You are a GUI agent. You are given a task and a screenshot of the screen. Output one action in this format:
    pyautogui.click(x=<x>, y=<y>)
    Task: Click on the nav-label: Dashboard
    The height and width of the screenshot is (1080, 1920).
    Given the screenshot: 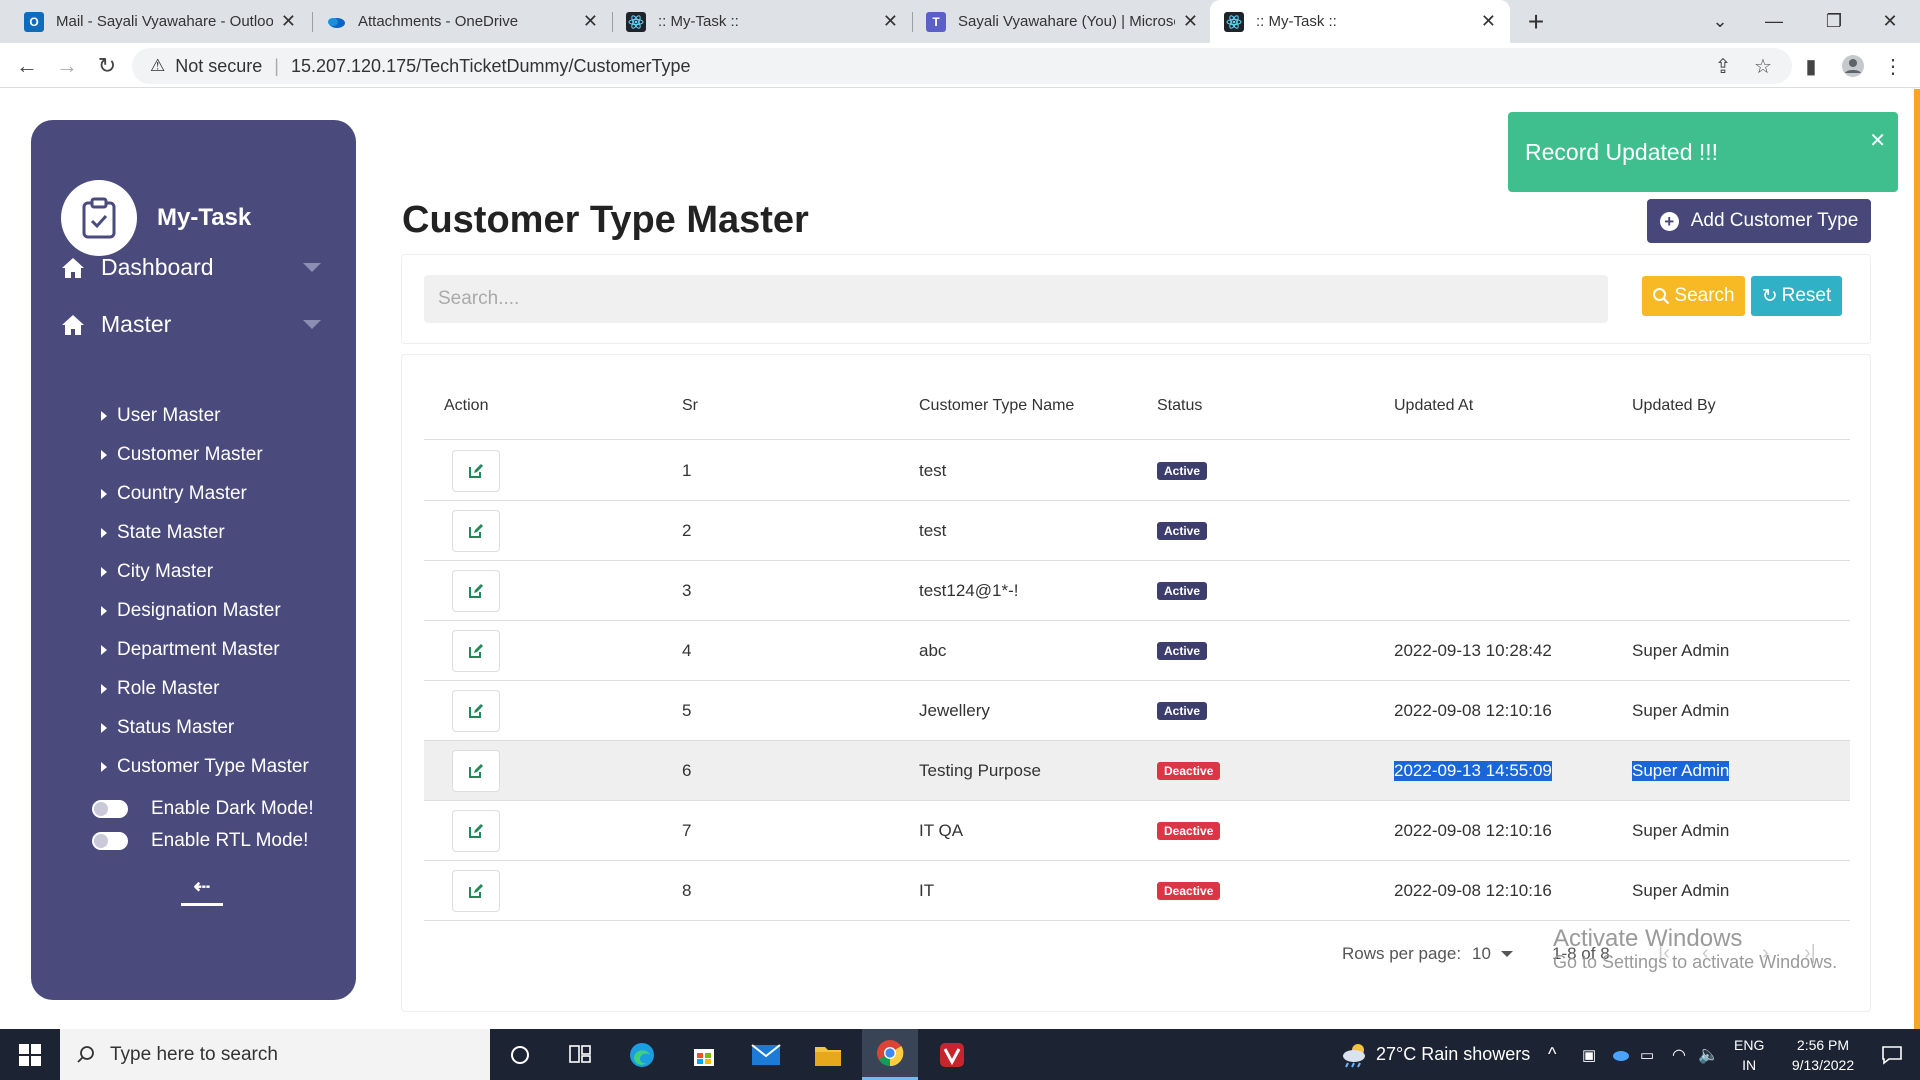 What is the action you would take?
    pyautogui.click(x=157, y=267)
    